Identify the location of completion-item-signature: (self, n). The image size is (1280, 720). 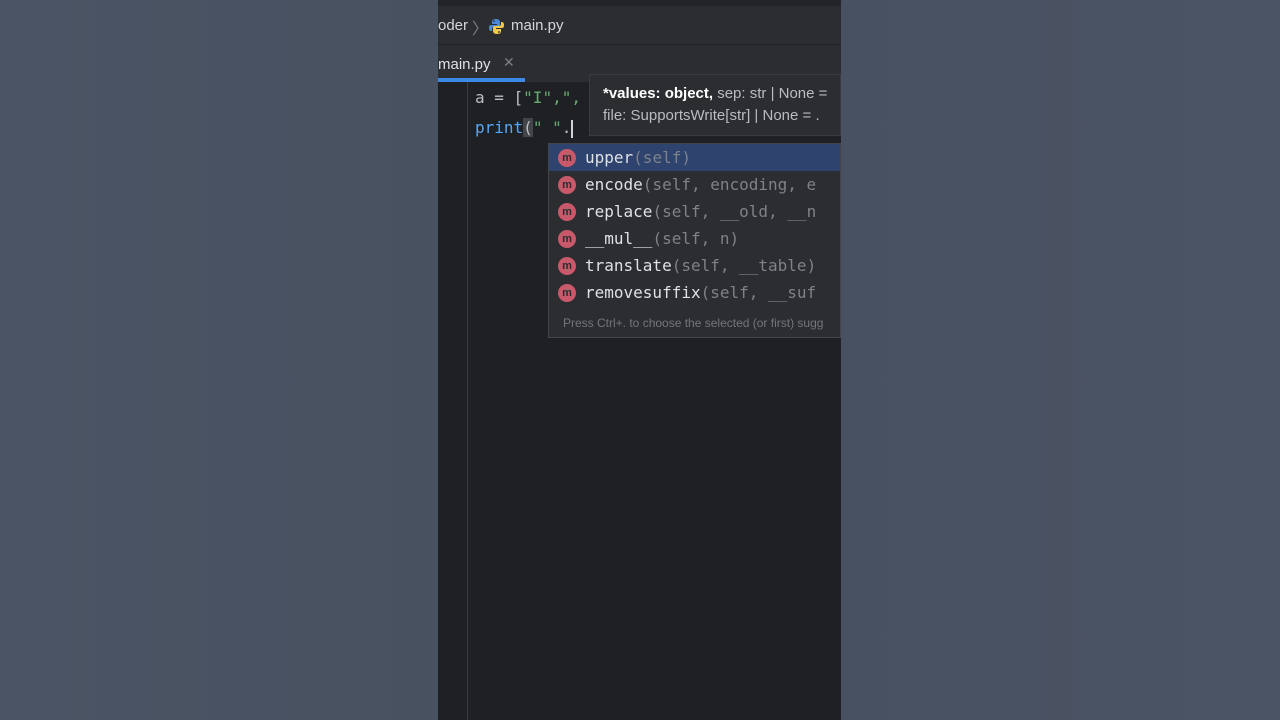
(696, 238).